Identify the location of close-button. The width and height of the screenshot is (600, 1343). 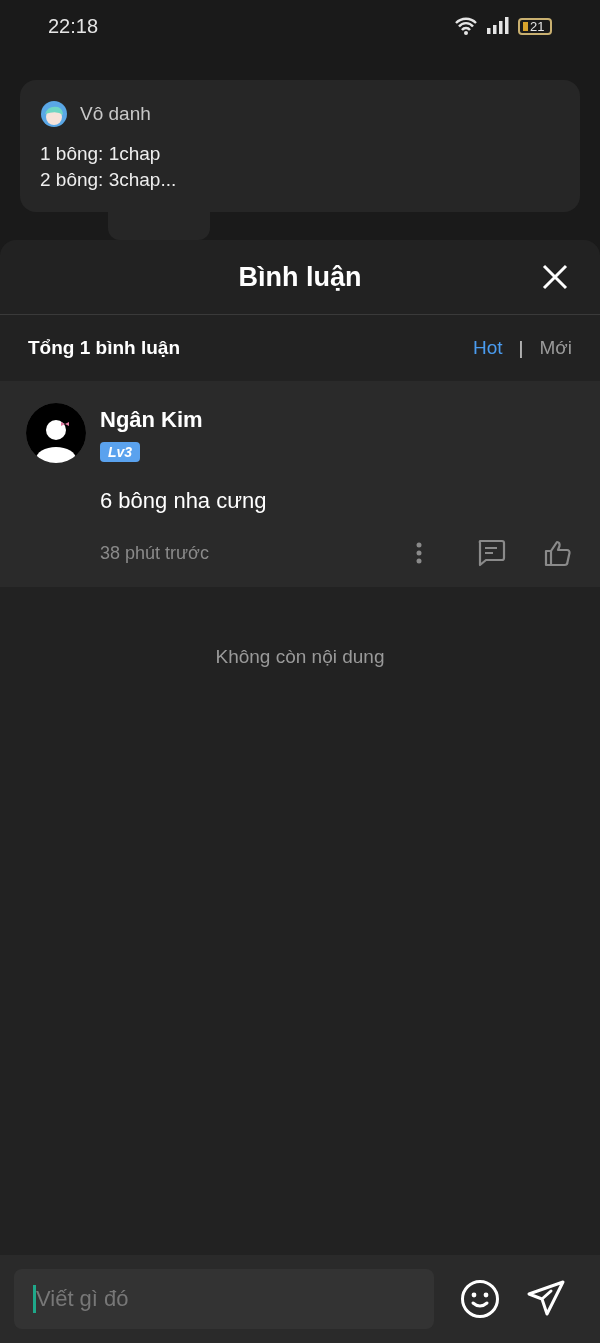
(555, 277).